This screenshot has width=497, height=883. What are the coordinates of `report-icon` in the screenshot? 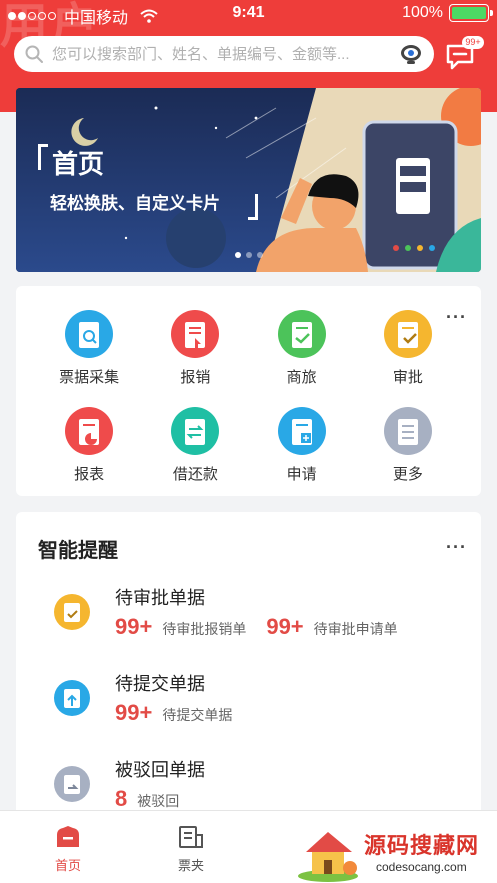 It's located at (89, 431).